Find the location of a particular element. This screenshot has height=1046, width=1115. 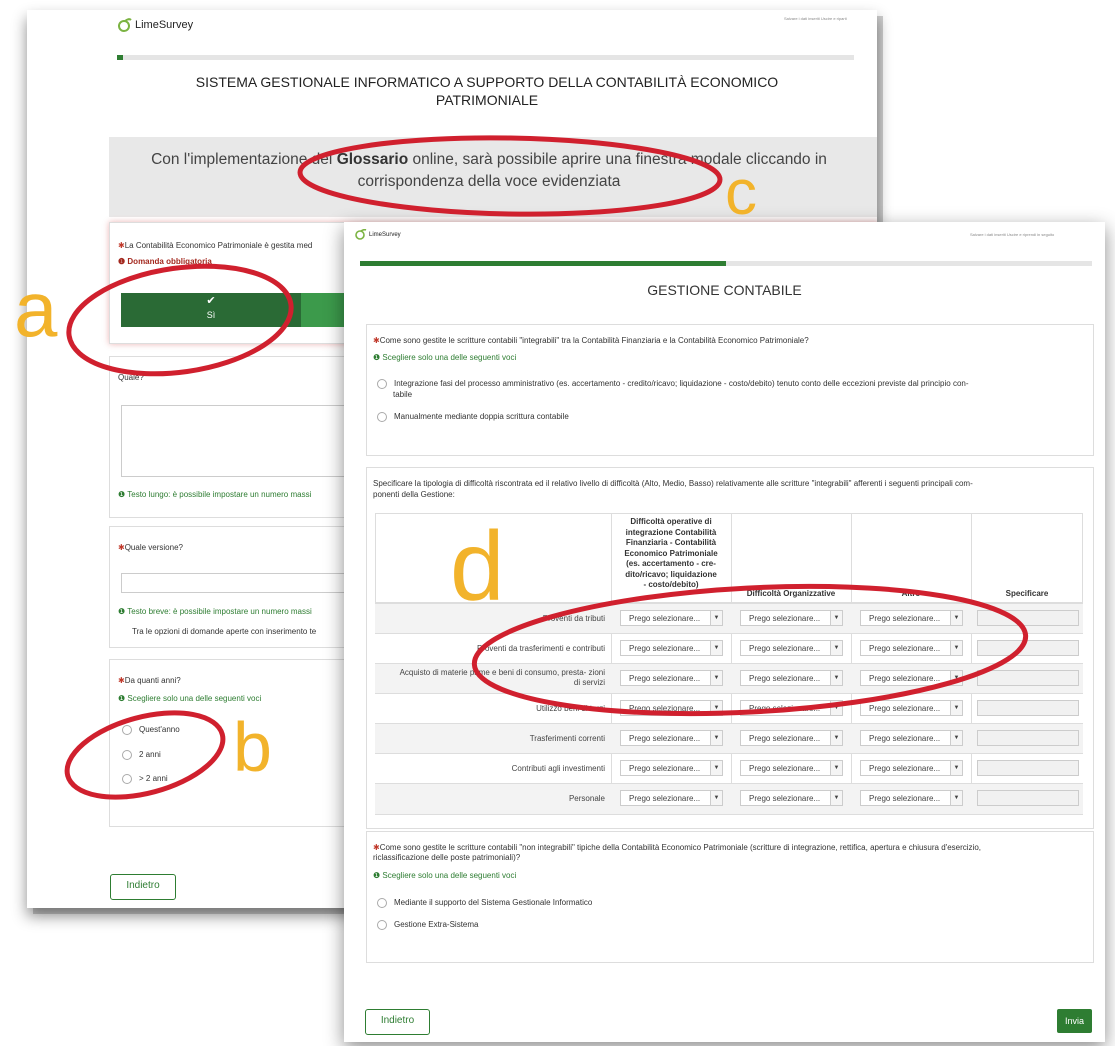

annotation-ring-b is located at coordinates (145, 755).